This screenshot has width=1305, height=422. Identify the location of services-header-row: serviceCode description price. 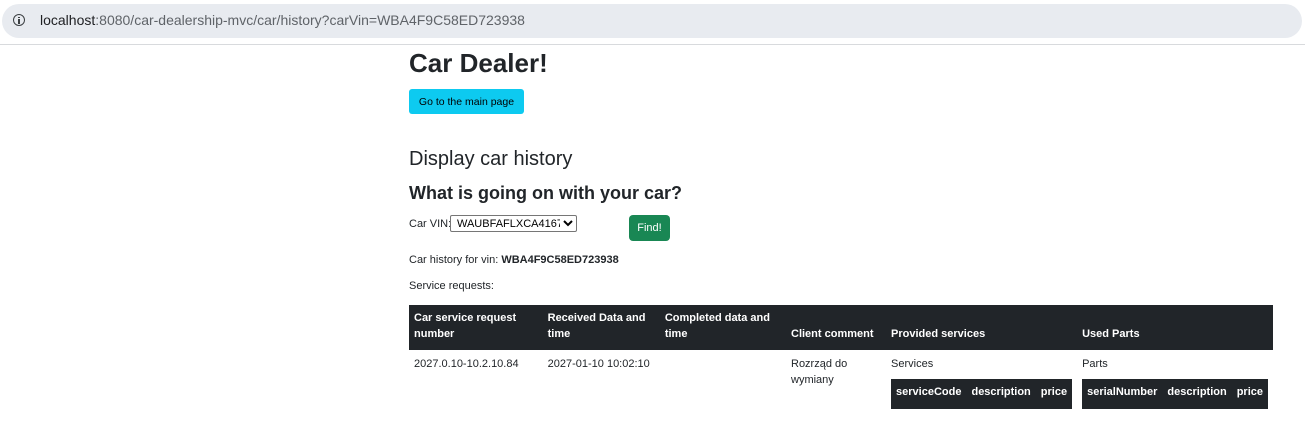
(982, 394).